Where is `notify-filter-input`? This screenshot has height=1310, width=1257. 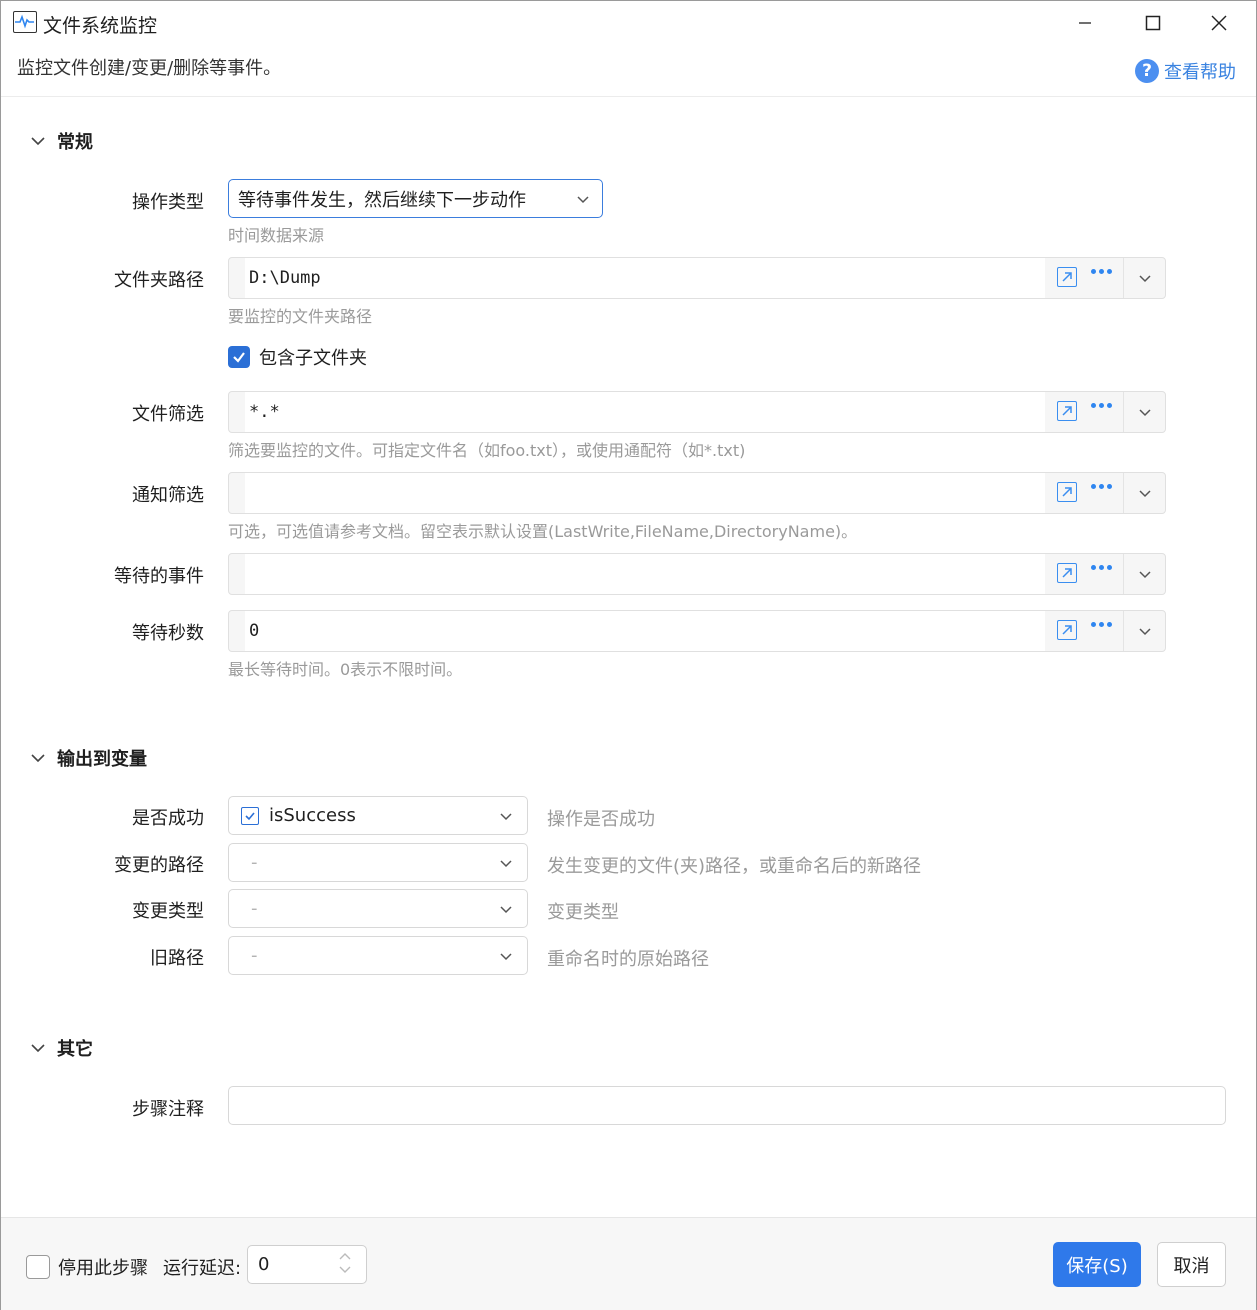
notify-filter-input is located at coordinates (646, 493).